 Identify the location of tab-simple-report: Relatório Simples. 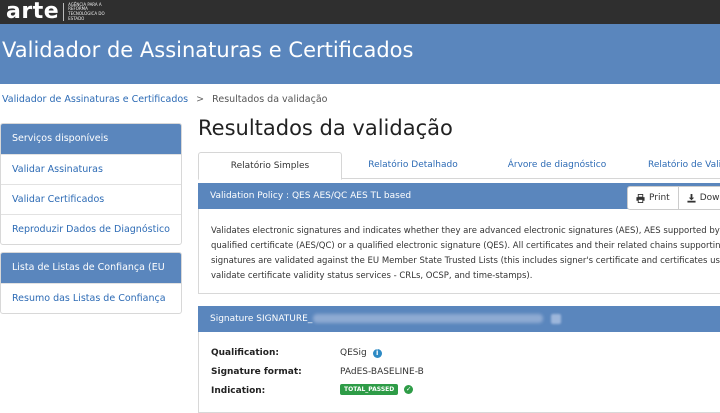
(270, 166).